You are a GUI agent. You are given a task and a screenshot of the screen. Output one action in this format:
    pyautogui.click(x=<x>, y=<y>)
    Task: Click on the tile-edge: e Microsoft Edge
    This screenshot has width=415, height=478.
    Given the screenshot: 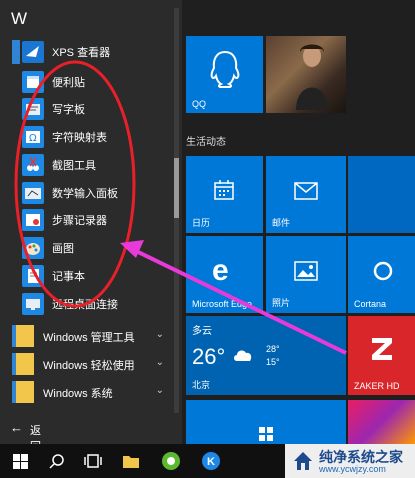 What is the action you would take?
    pyautogui.click(x=224, y=274)
    